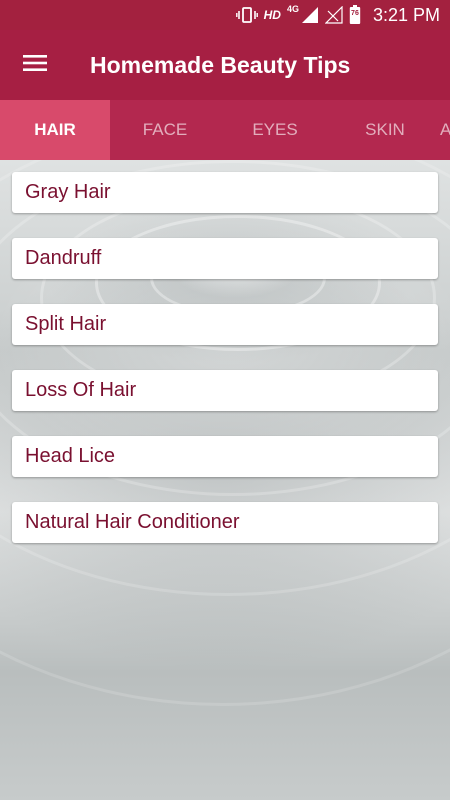 The height and width of the screenshot is (800, 450). I want to click on hamburger-menu-icon, so click(35, 65).